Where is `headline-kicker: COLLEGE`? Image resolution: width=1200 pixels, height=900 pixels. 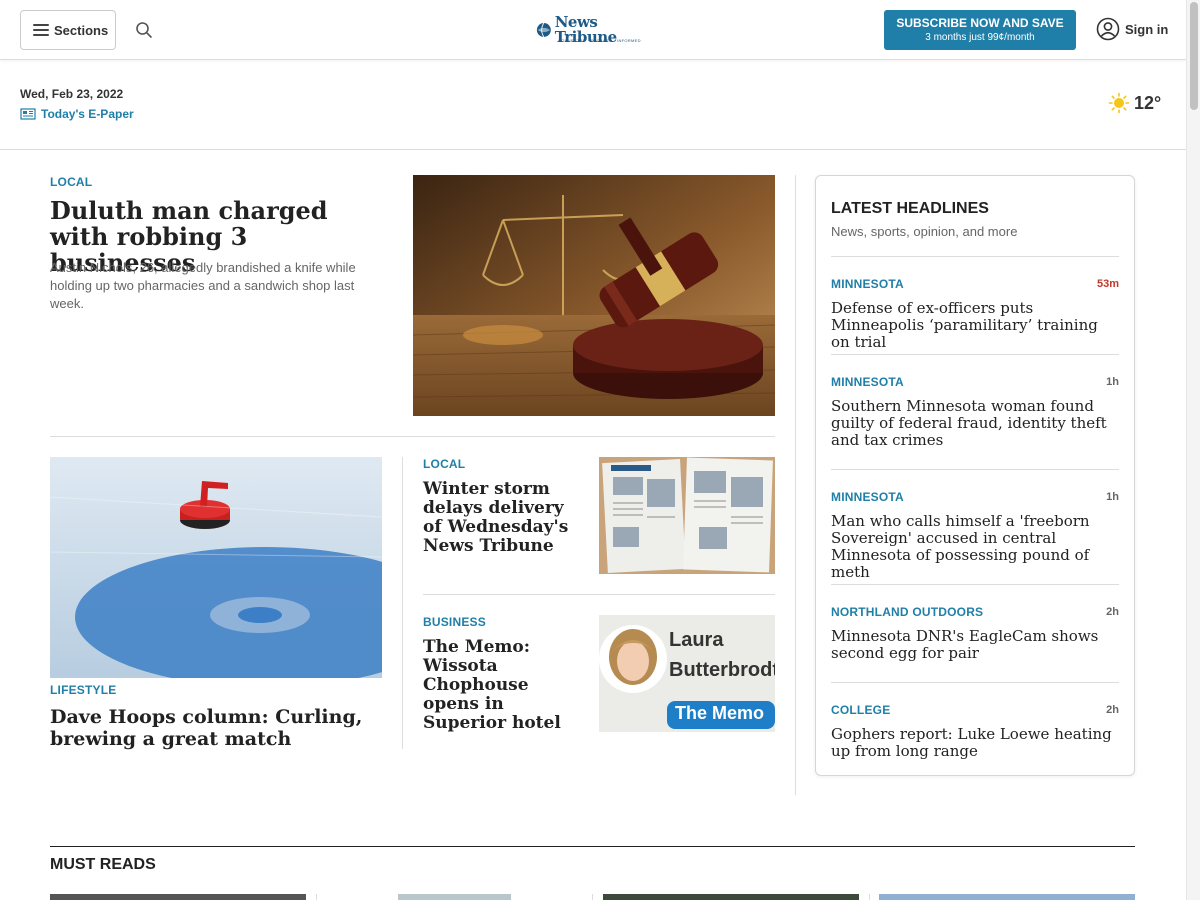 headline-kicker: COLLEGE is located at coordinates (975, 710).